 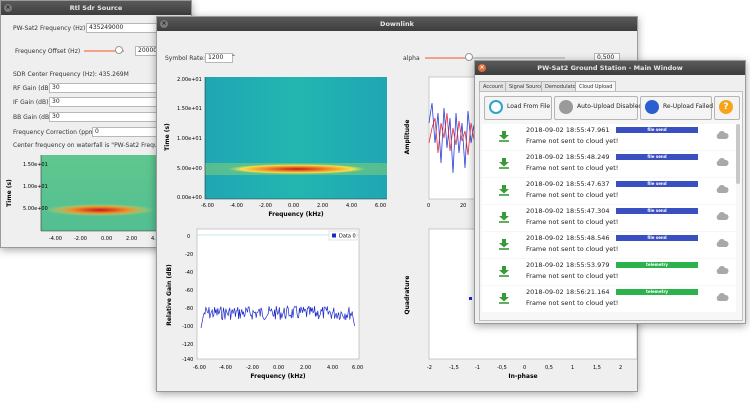 What do you see at coordinates (620, 368) in the screenshot?
I see `x-tick: 2` at bounding box center [620, 368].